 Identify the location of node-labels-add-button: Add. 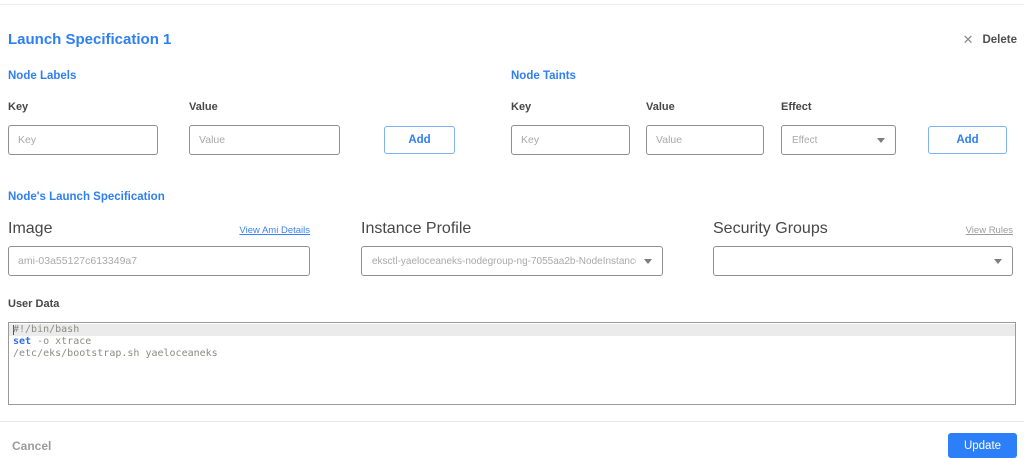
(419, 140).